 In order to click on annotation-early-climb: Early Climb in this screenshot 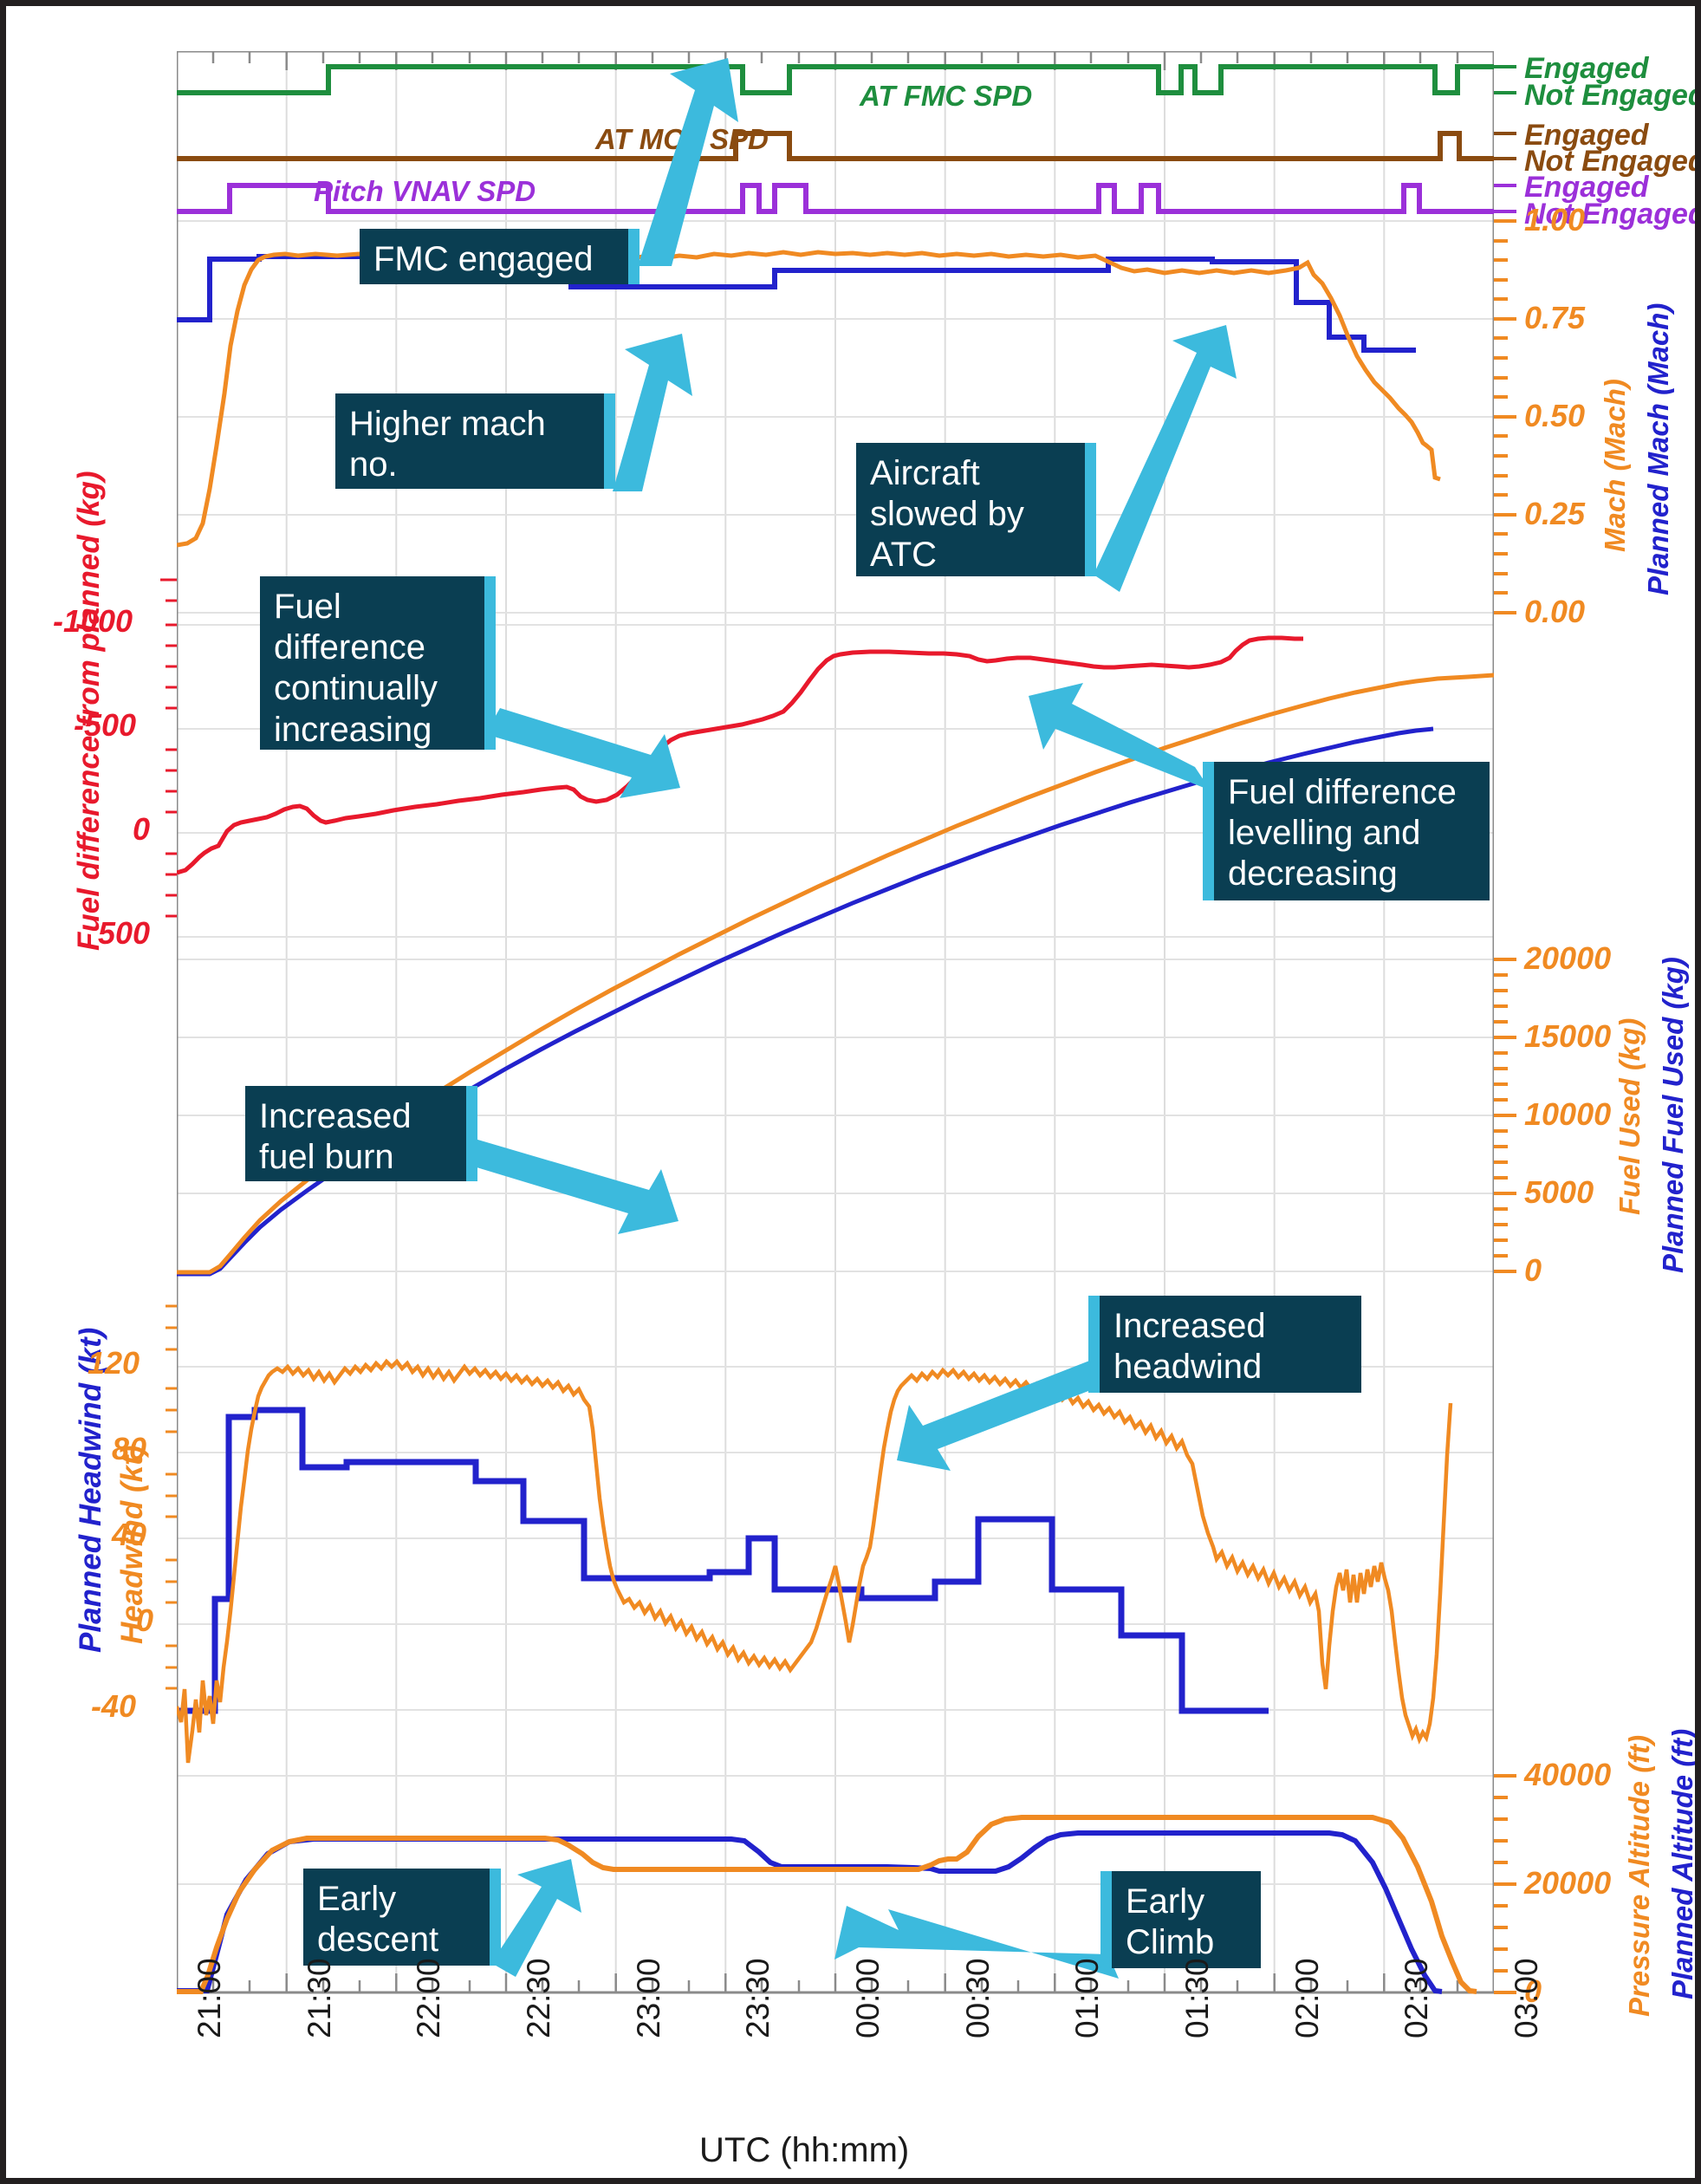, I will do `click(1180, 1919)`.